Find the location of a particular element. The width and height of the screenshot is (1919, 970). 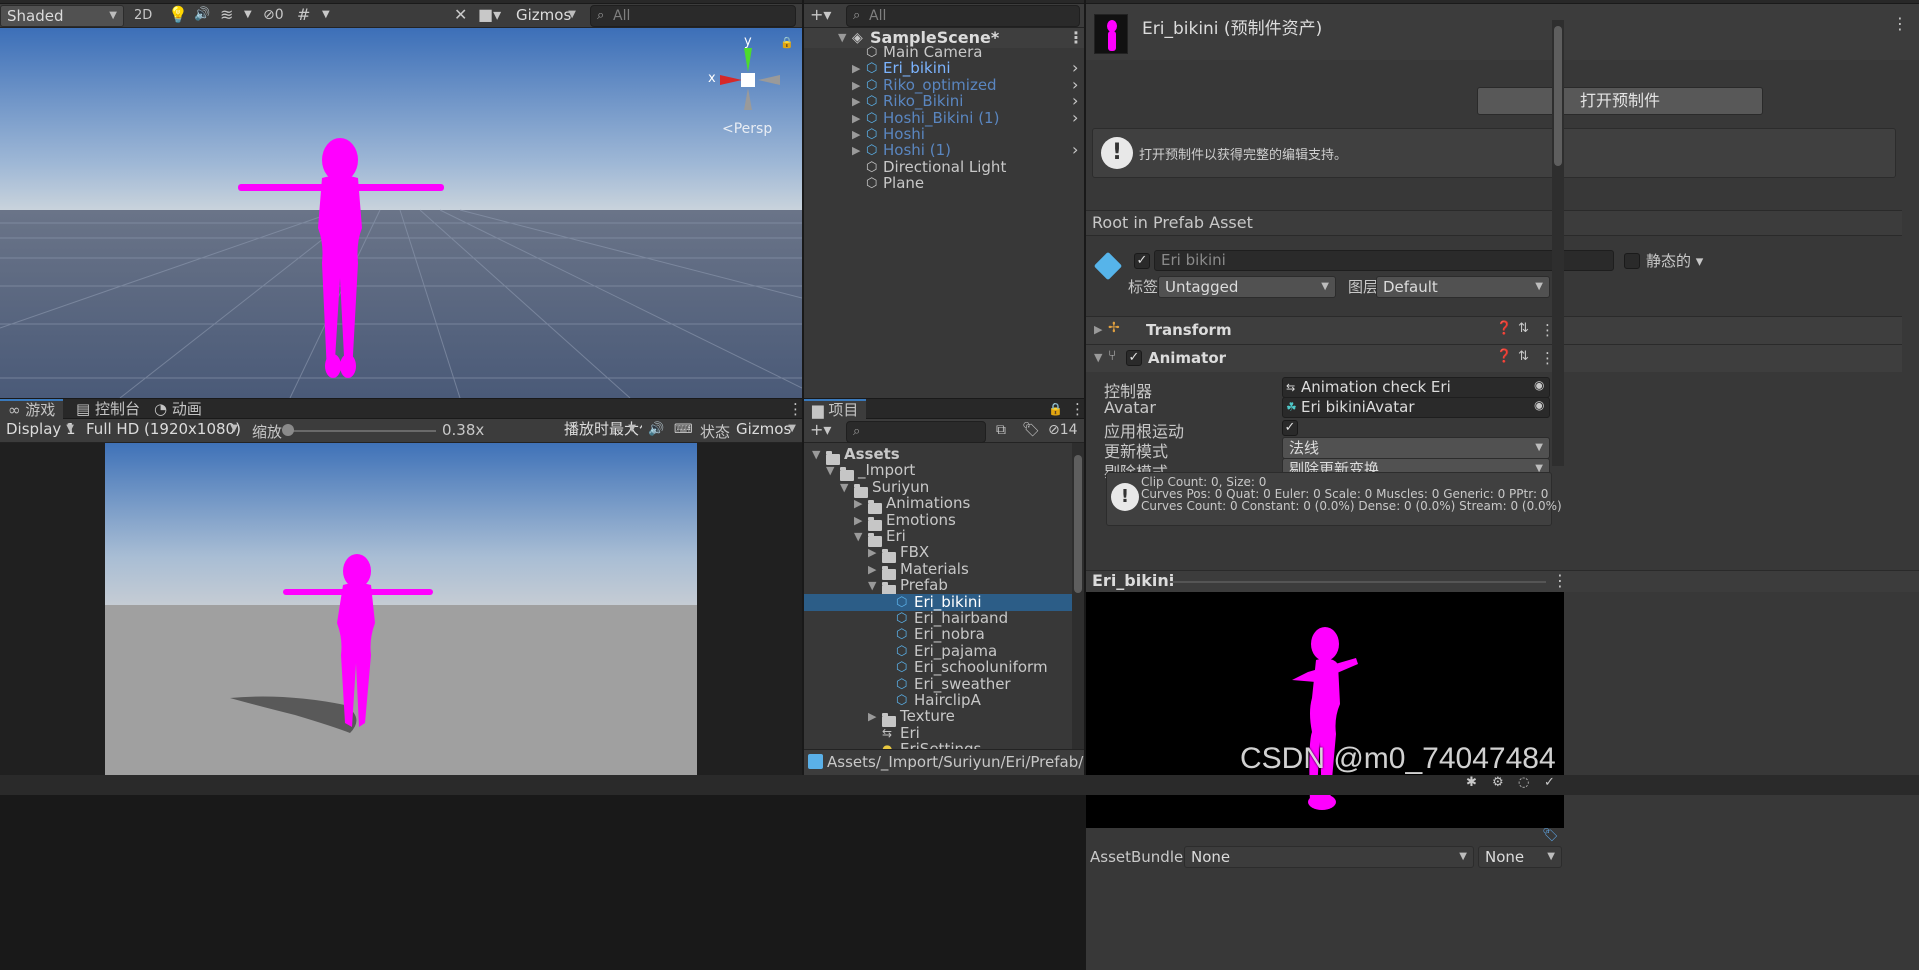

project-scrollbar-thumb is located at coordinates (1078, 524).